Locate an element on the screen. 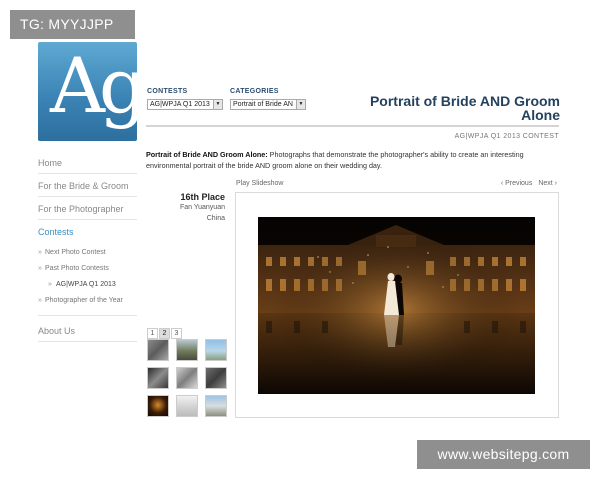 The width and height of the screenshot is (600, 480). entry-rank: 16th Place is located at coordinates (202, 197).